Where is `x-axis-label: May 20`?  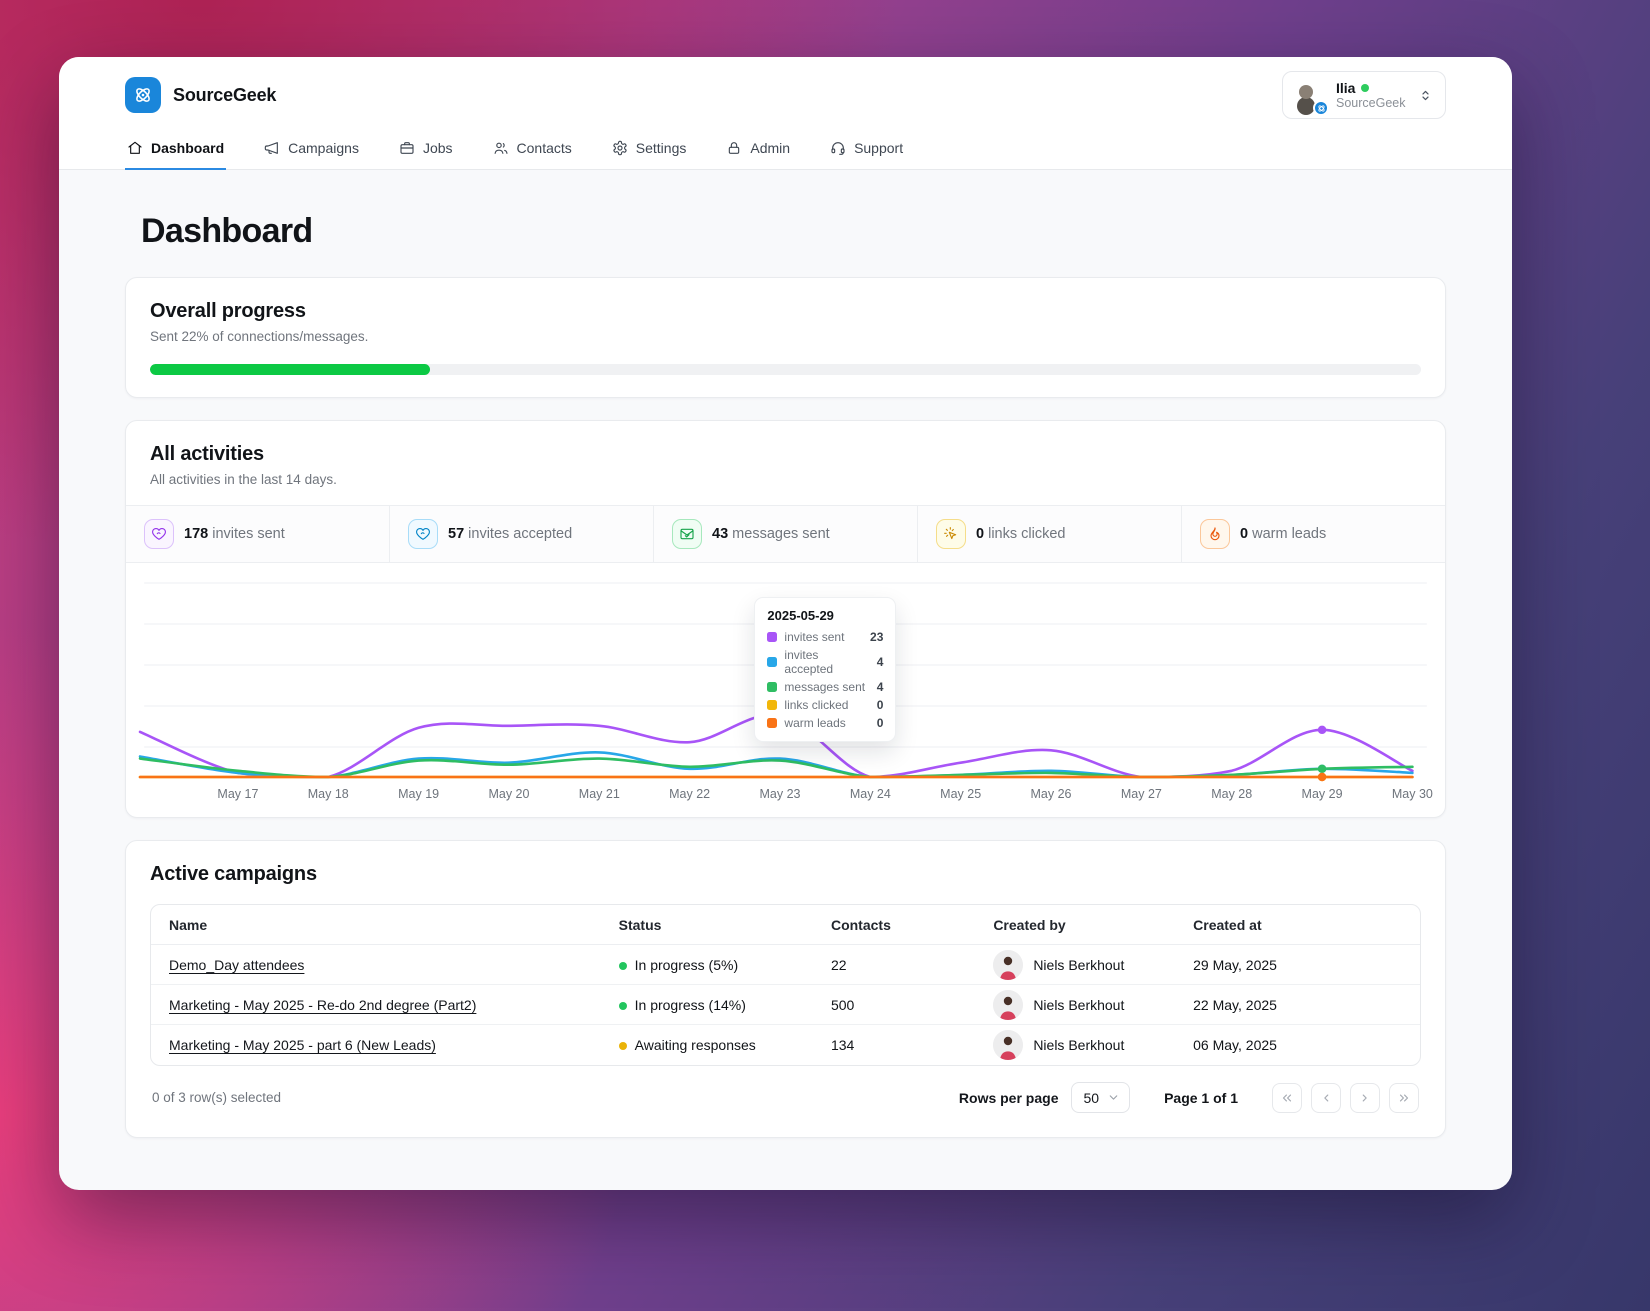 x-axis-label: May 20 is located at coordinates (509, 794).